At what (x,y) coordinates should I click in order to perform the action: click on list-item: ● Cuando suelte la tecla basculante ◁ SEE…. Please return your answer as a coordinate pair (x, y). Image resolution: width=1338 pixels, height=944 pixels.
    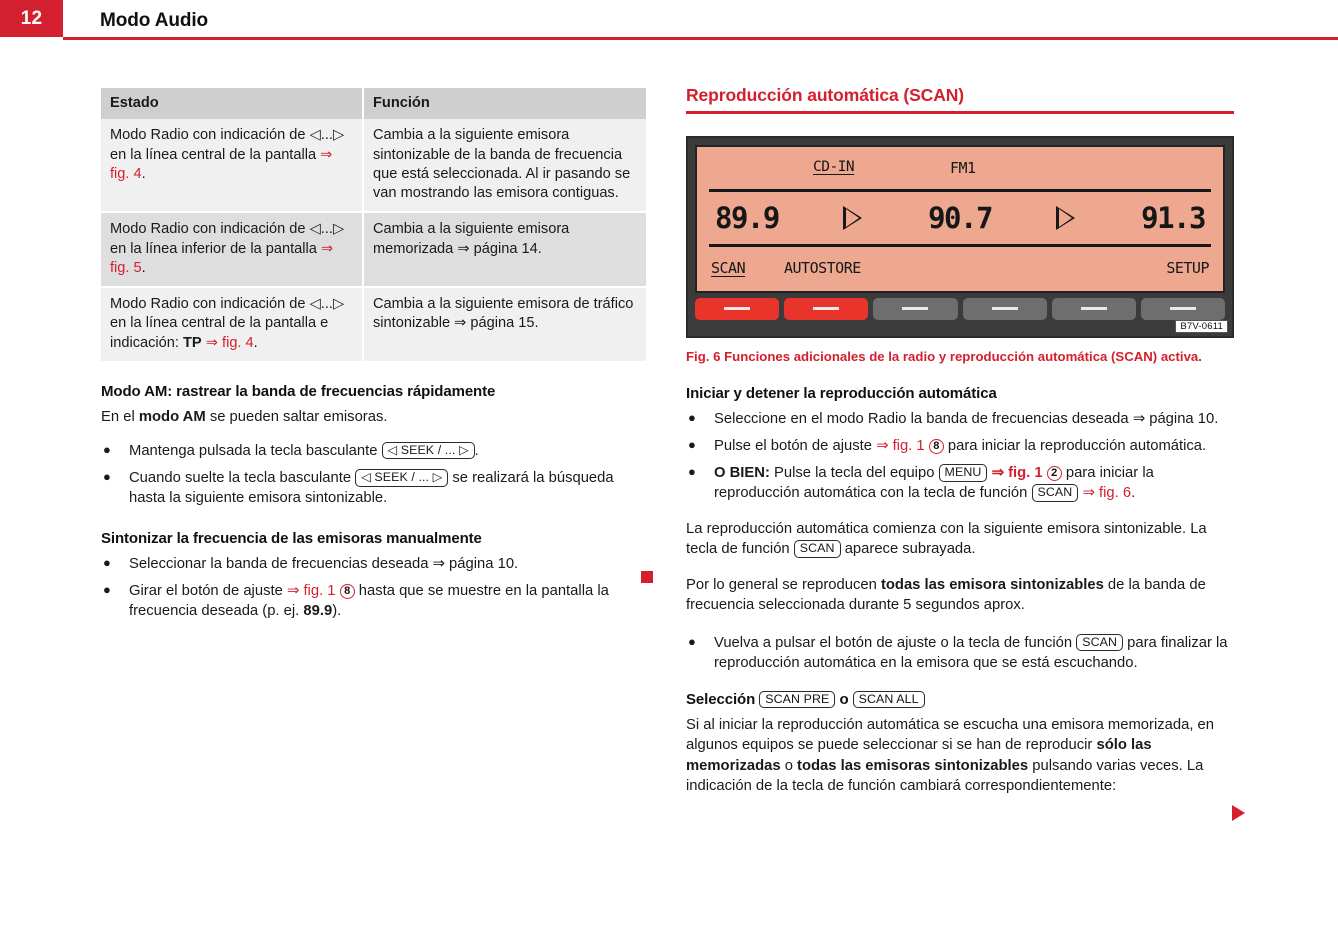
    Looking at the image, I should click on (373, 488).